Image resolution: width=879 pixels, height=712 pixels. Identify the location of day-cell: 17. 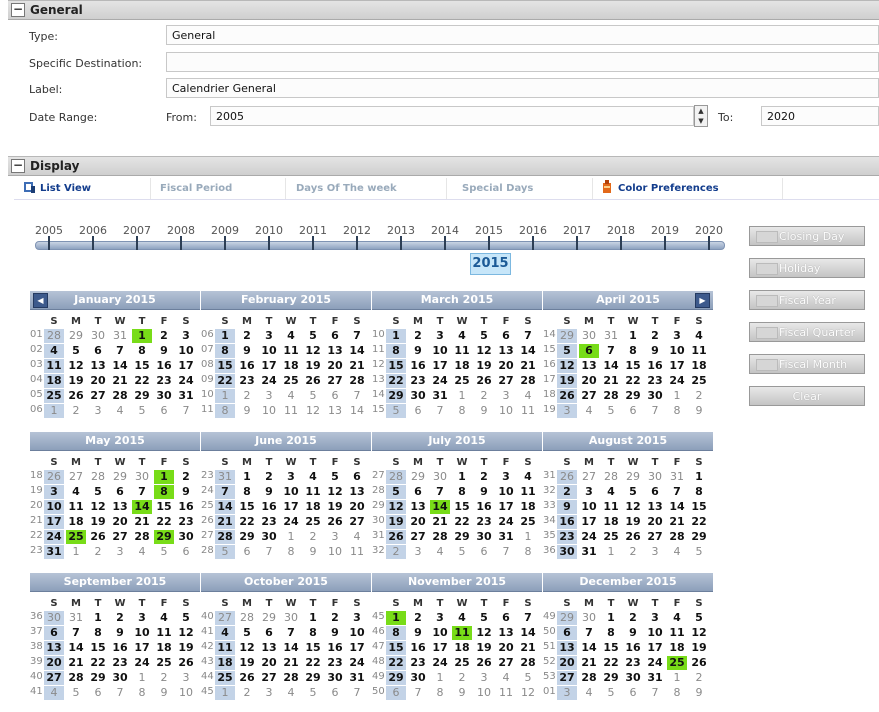
(186, 366).